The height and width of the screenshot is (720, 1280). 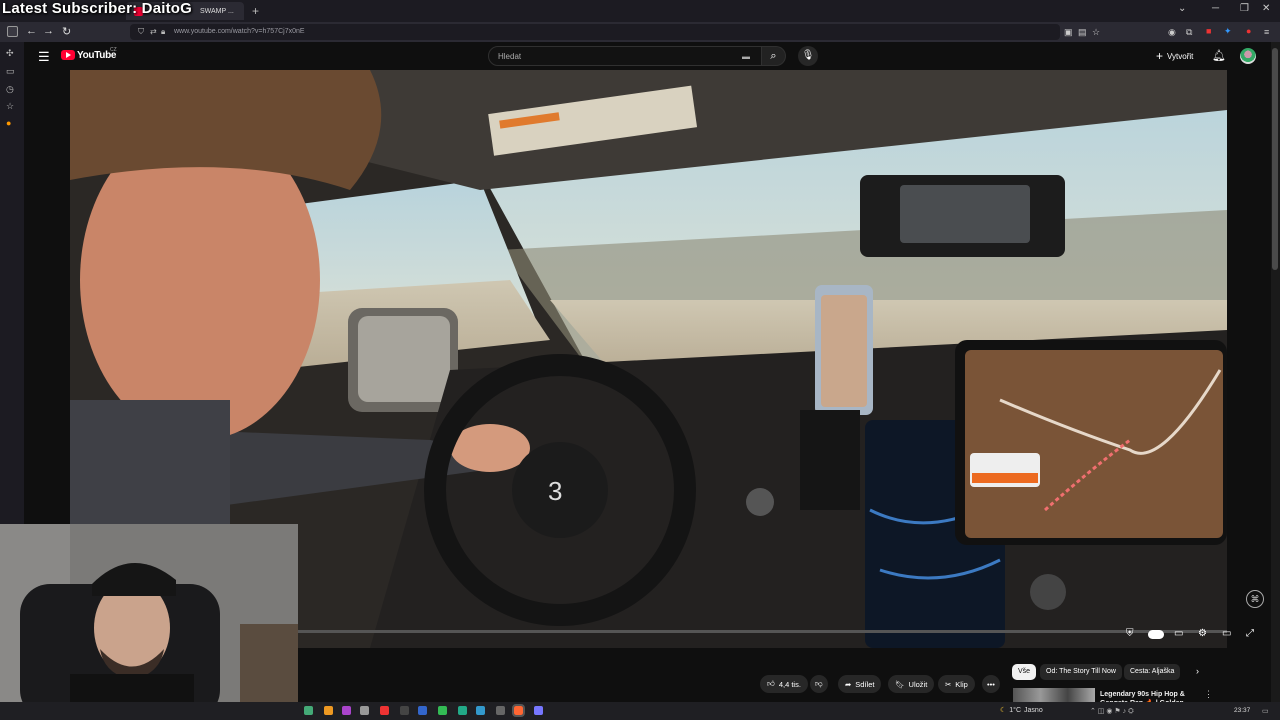 I want to click on forward-arrow-icon: →, so click(x=48, y=31).